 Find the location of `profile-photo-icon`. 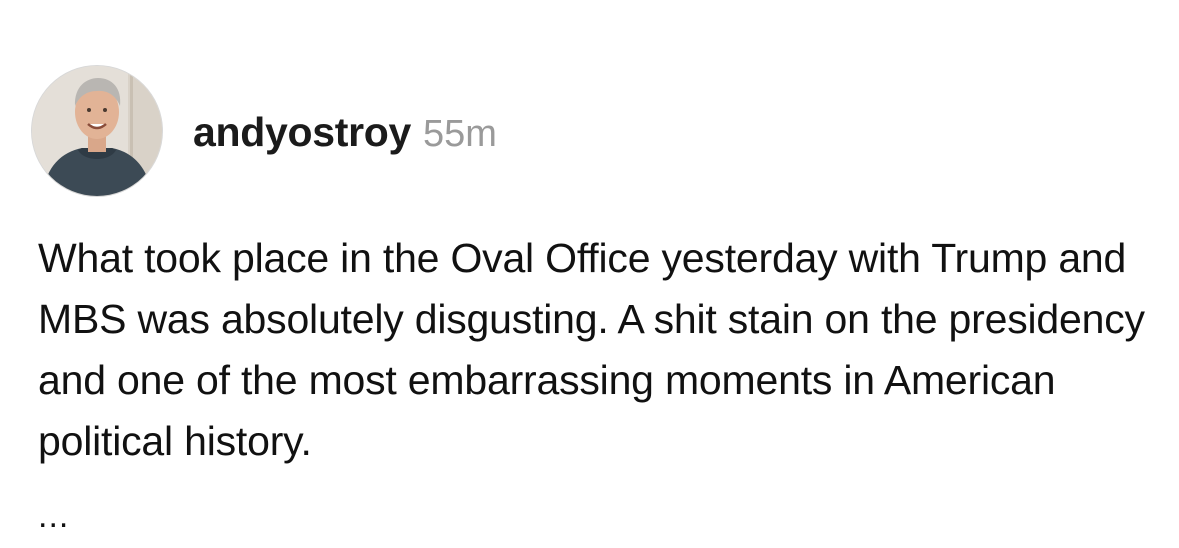

profile-photo-icon is located at coordinates (97, 131).